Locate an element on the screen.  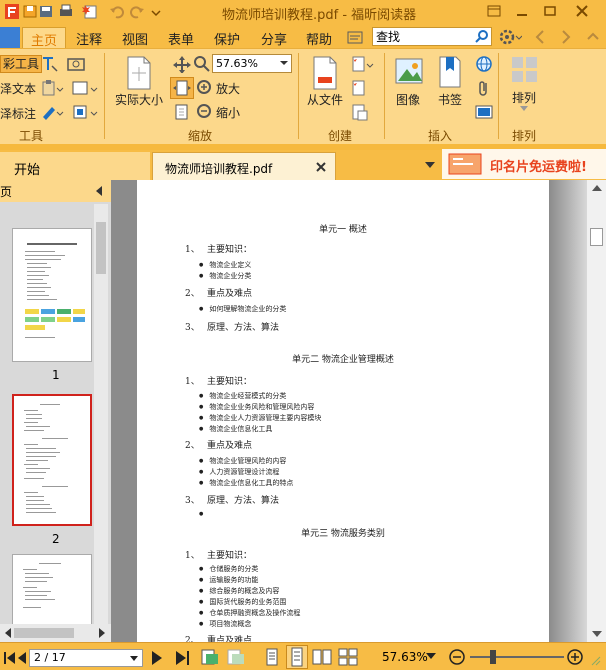
create-from-file-button: 从文件 is located at coordinates (325, 99).